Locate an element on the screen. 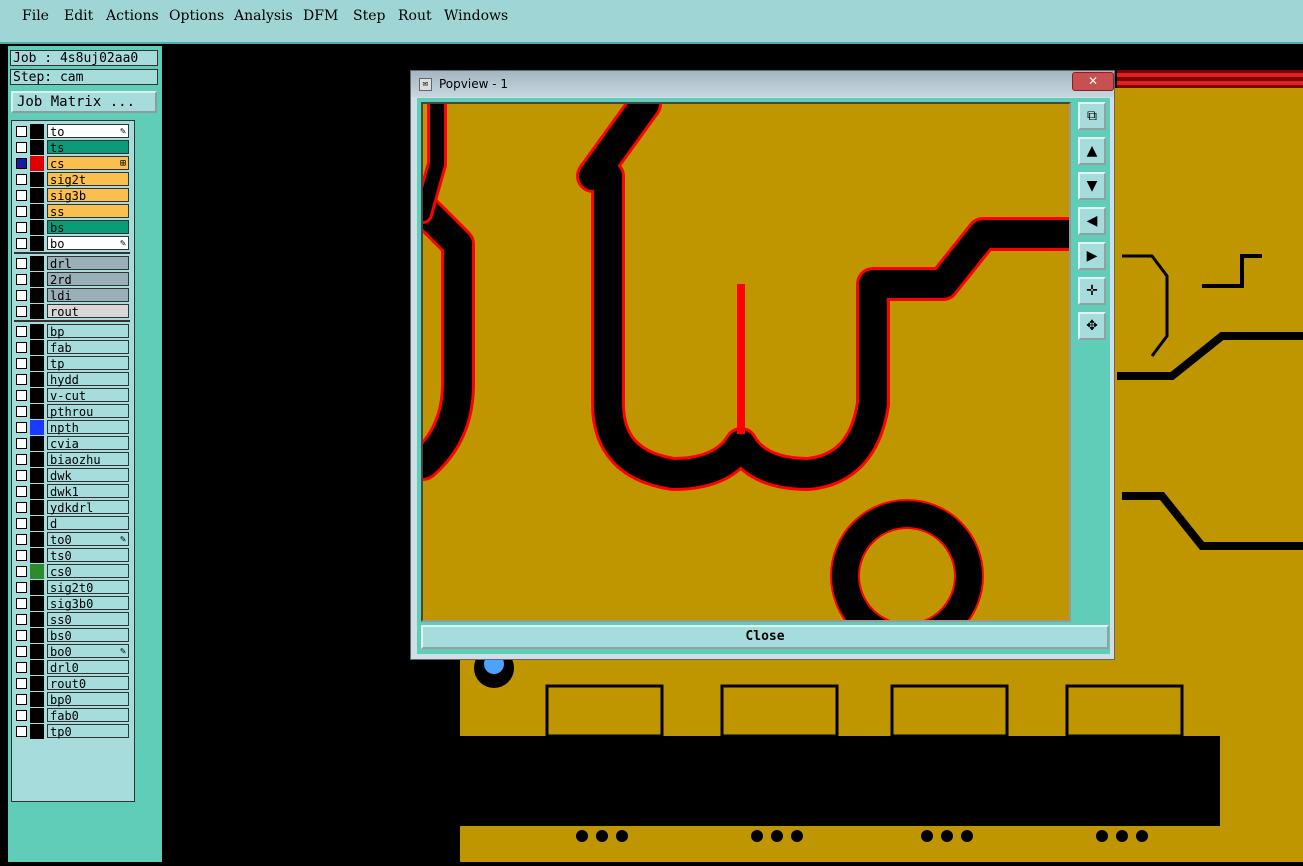 This screenshot has width=1303, height=866. layer-row-hydd: hydd is located at coordinates (72, 379).